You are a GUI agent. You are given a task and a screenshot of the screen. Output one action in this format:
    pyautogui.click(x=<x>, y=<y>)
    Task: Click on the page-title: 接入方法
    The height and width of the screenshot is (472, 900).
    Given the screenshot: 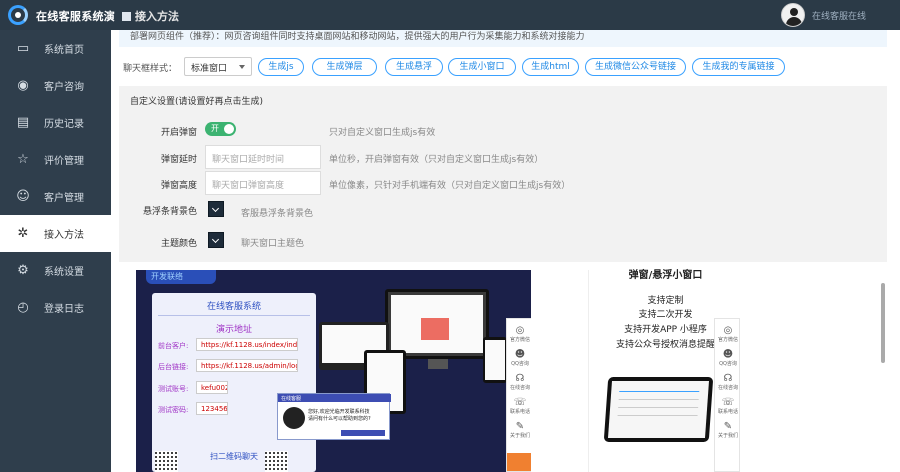 What is the action you would take?
    pyautogui.click(x=150, y=16)
    